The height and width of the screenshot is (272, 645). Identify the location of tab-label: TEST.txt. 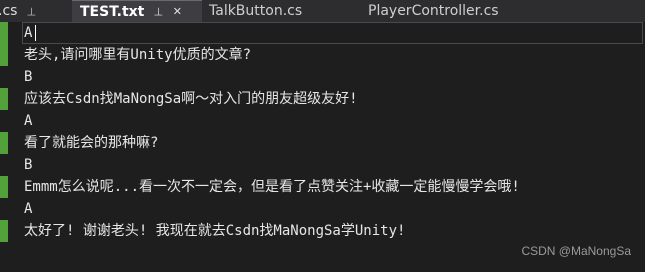
(112, 11).